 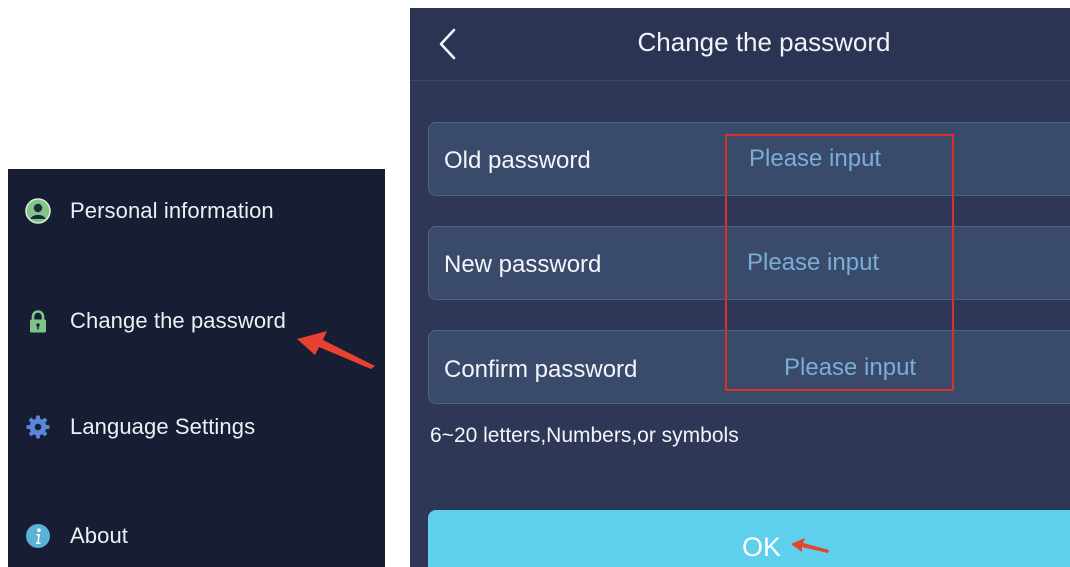 I want to click on confirm-password-row: Confirm password, so click(x=749, y=367).